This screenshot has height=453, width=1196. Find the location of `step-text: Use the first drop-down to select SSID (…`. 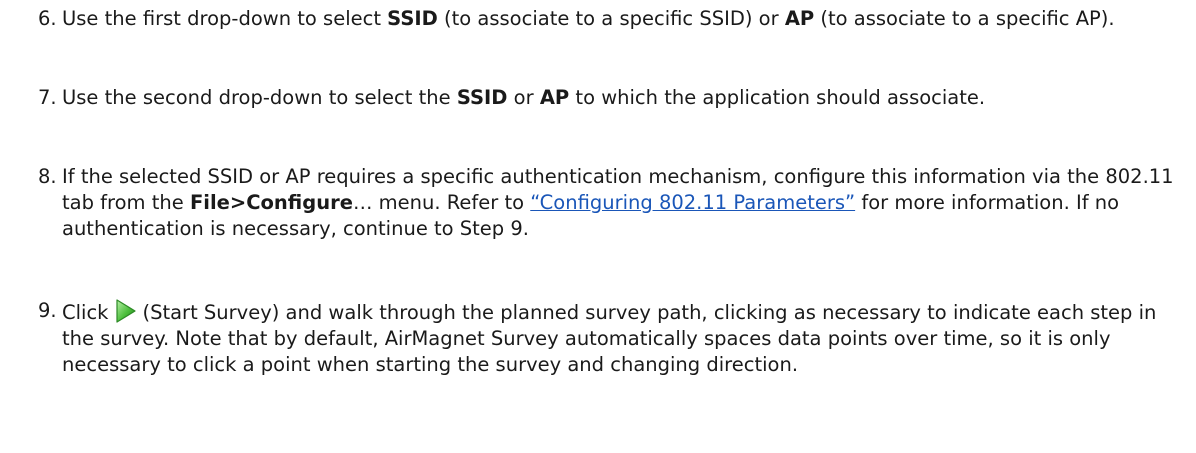

step-text: Use the first drop-down to select SSID (… is located at coordinates (625, 19).